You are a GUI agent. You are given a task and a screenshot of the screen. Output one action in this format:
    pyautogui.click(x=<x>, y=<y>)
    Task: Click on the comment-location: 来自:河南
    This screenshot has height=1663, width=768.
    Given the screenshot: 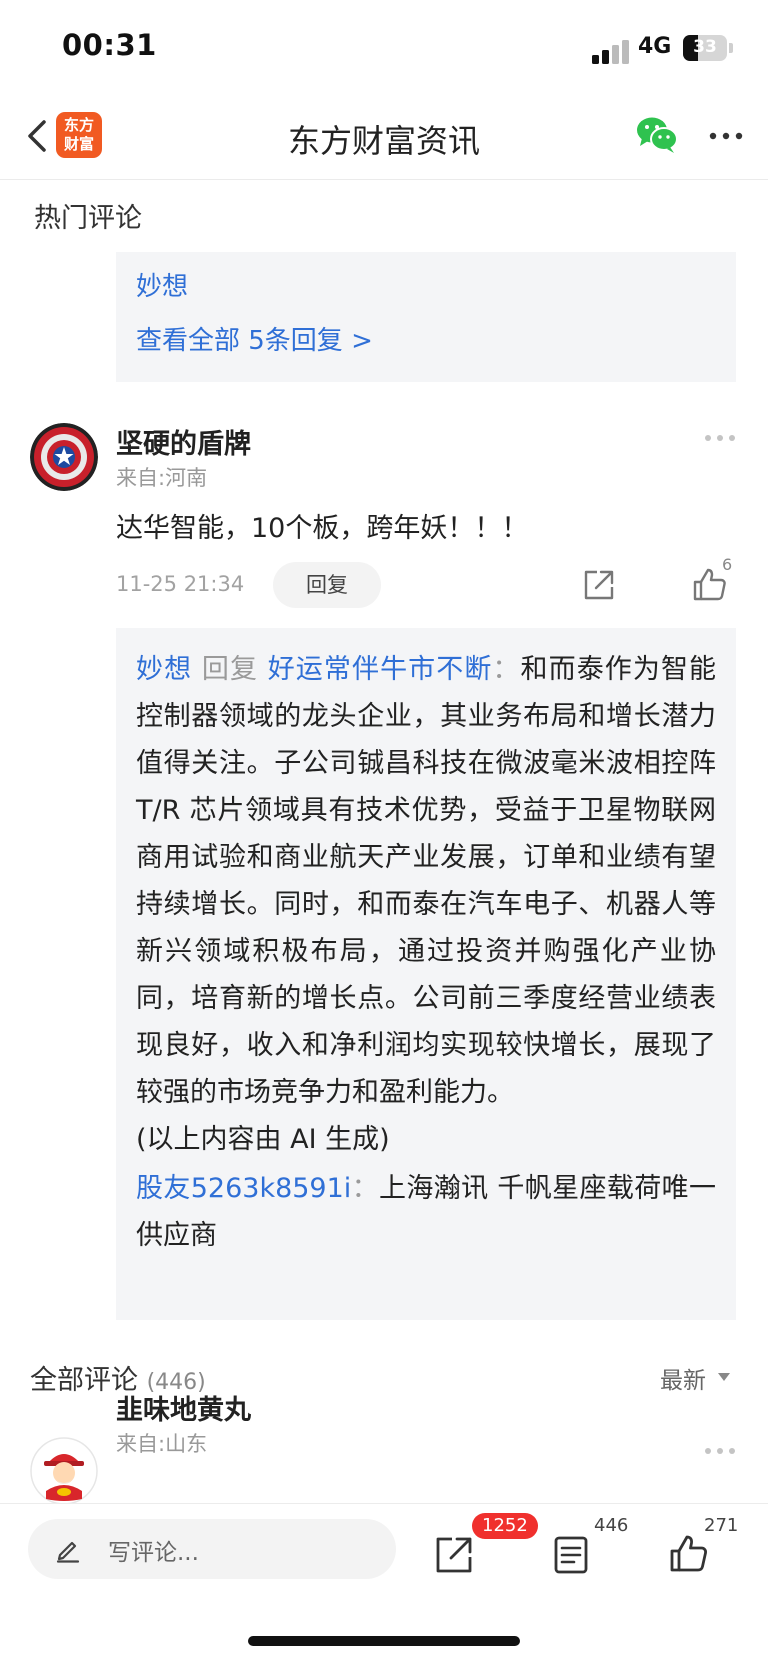 What is the action you would take?
    pyautogui.click(x=162, y=478)
    